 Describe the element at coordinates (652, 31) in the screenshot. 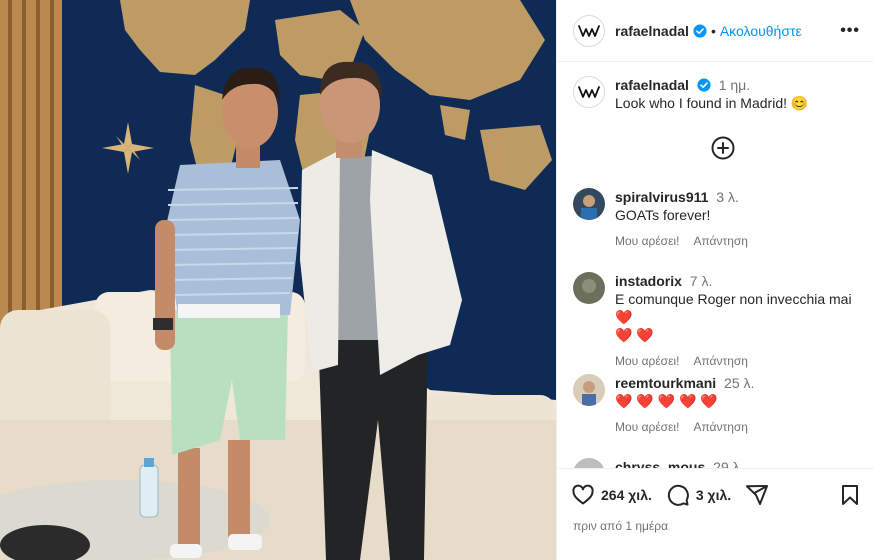

I see `author-username: rafaelnadal` at that location.